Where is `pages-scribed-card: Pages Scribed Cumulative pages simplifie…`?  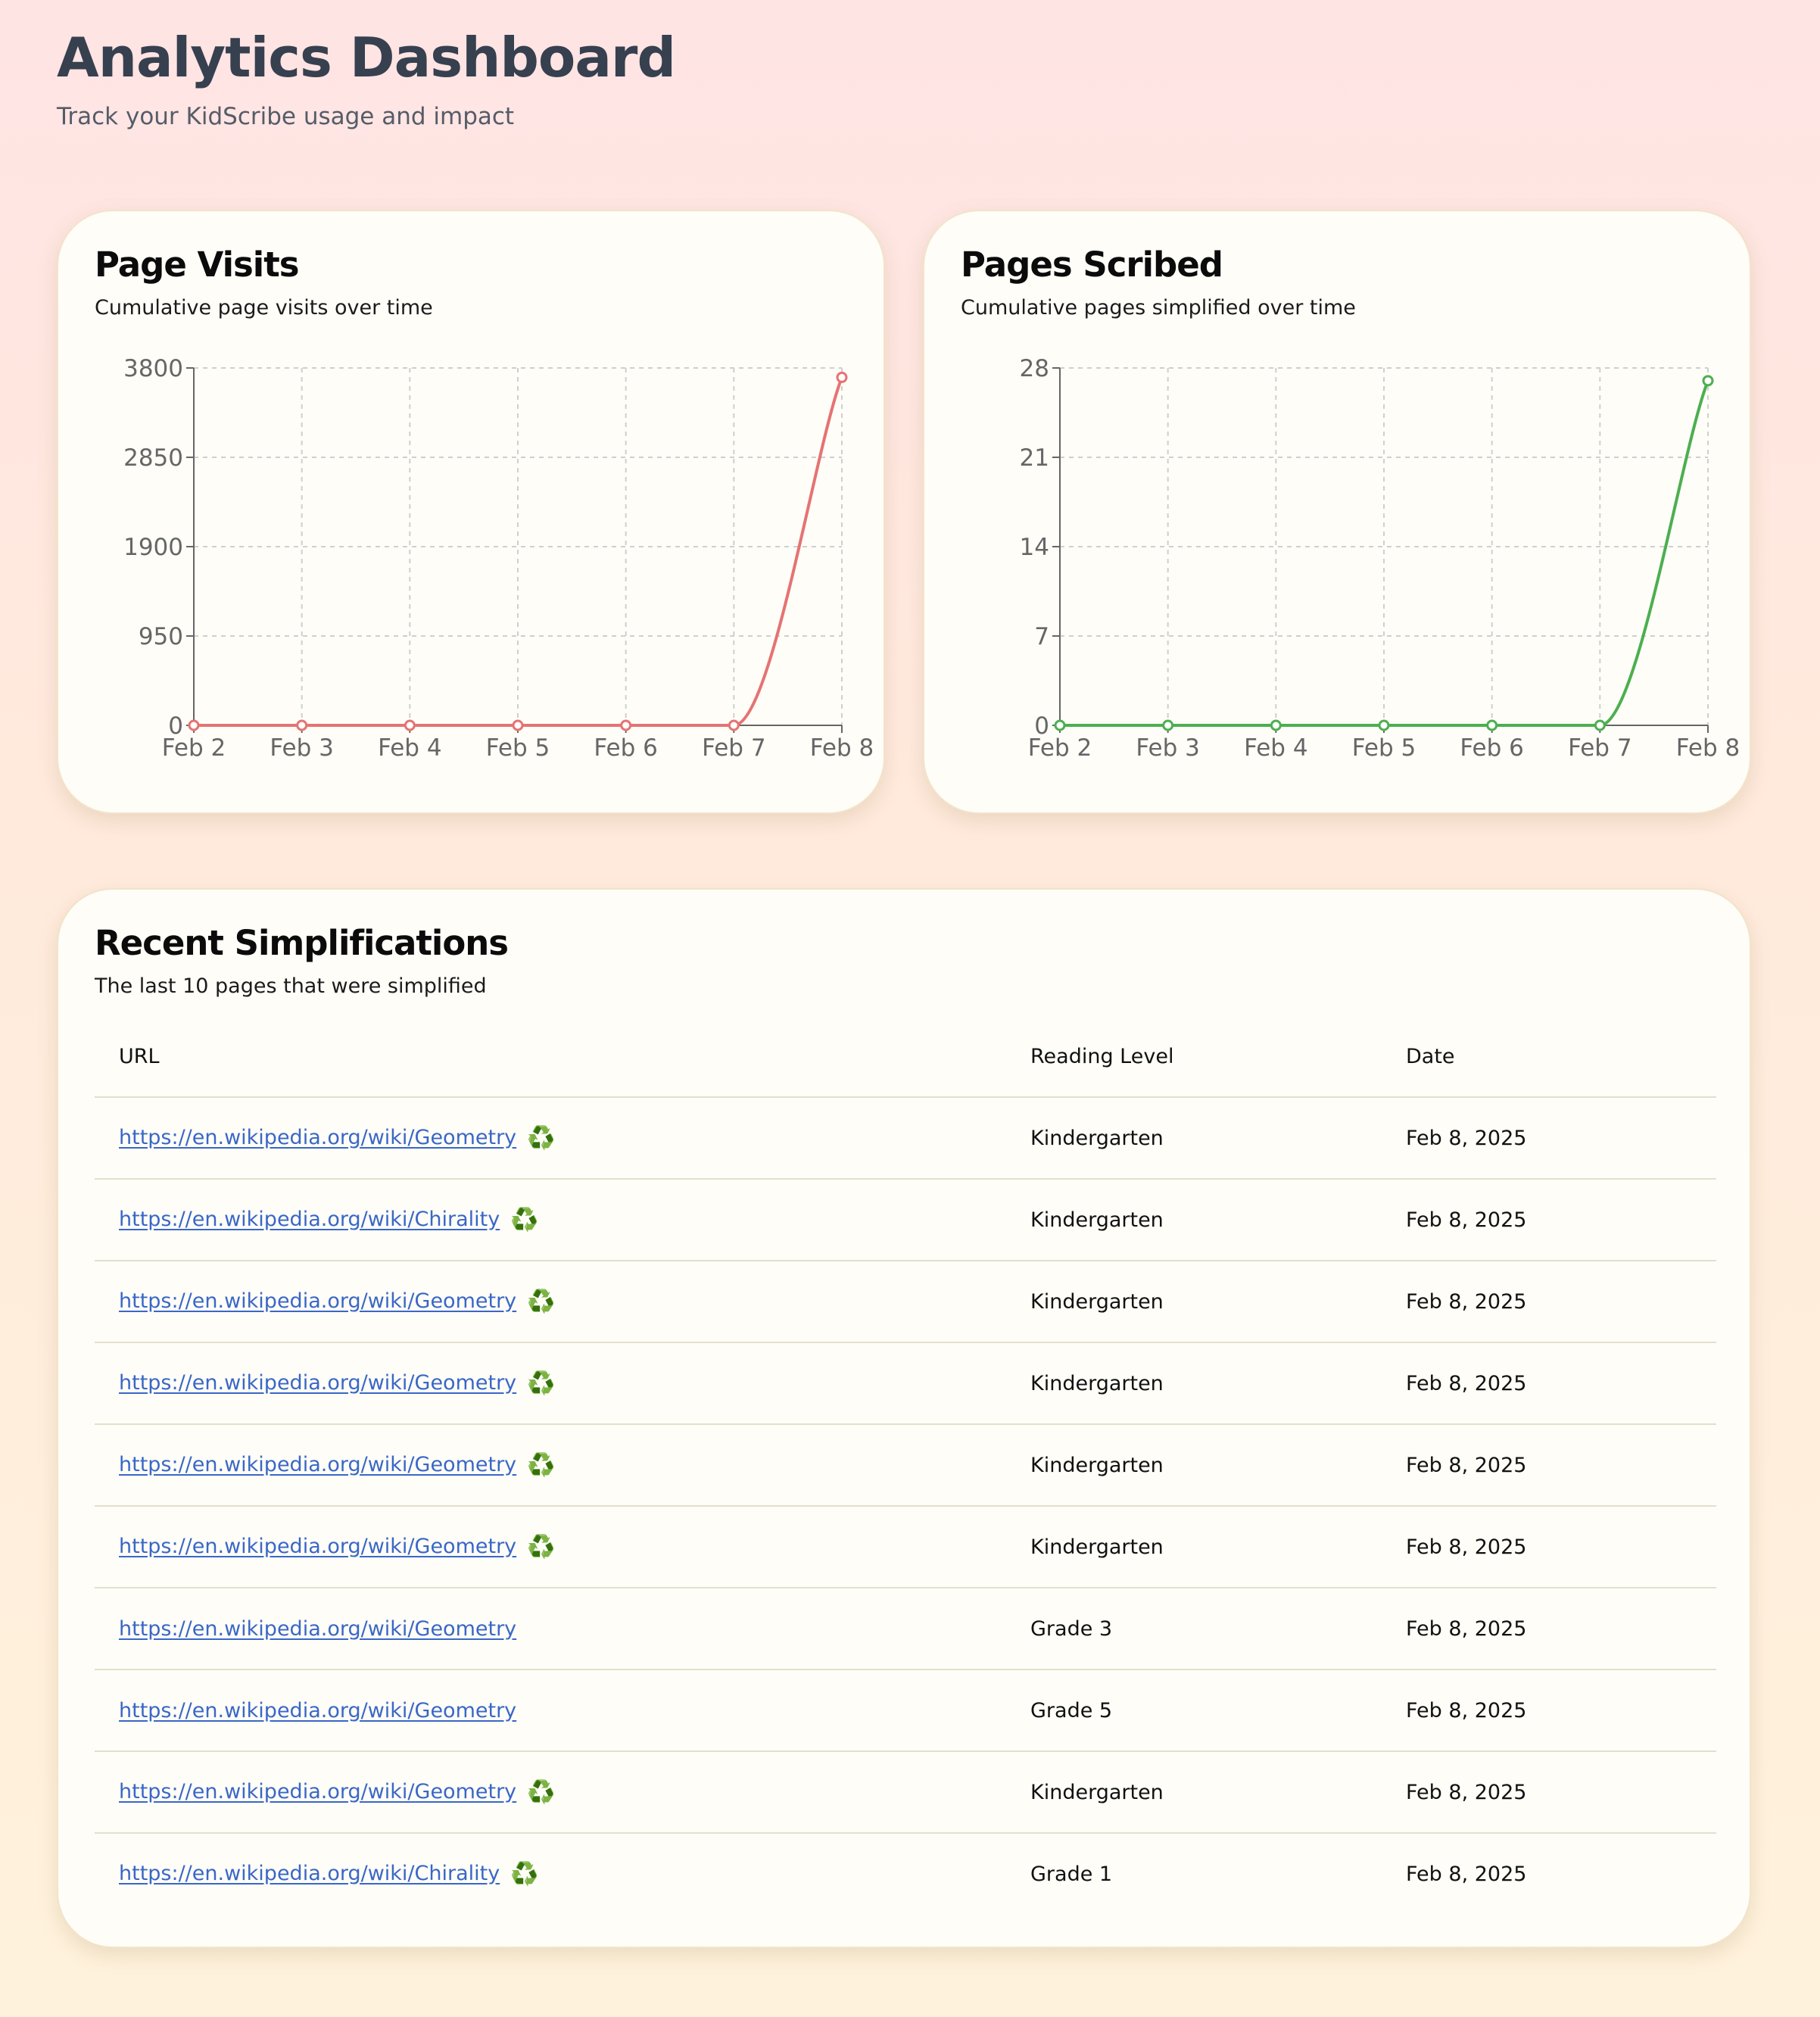
pages-scribed-card: Pages Scribed Cumulative pages simplifie… is located at coordinates (1337, 512).